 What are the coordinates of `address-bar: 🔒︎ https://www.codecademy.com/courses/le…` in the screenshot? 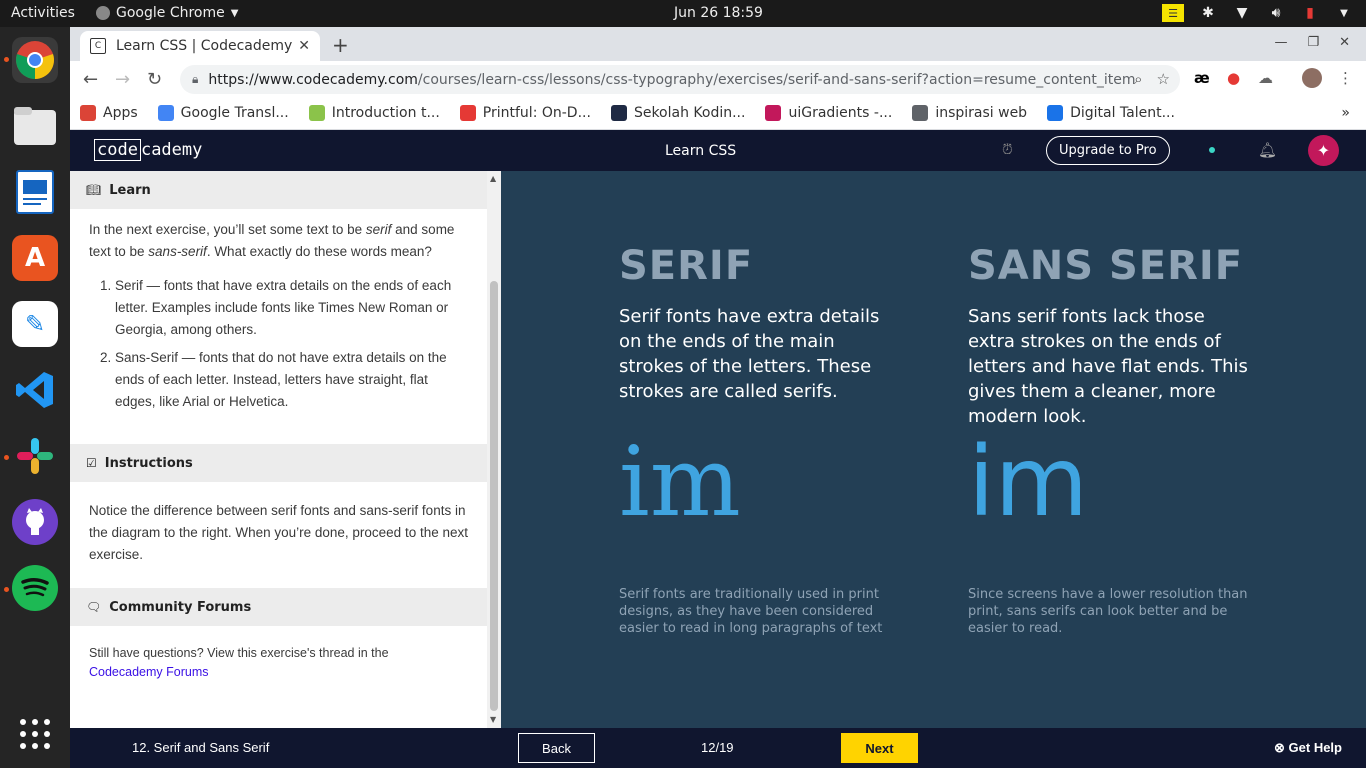 It's located at (680, 79).